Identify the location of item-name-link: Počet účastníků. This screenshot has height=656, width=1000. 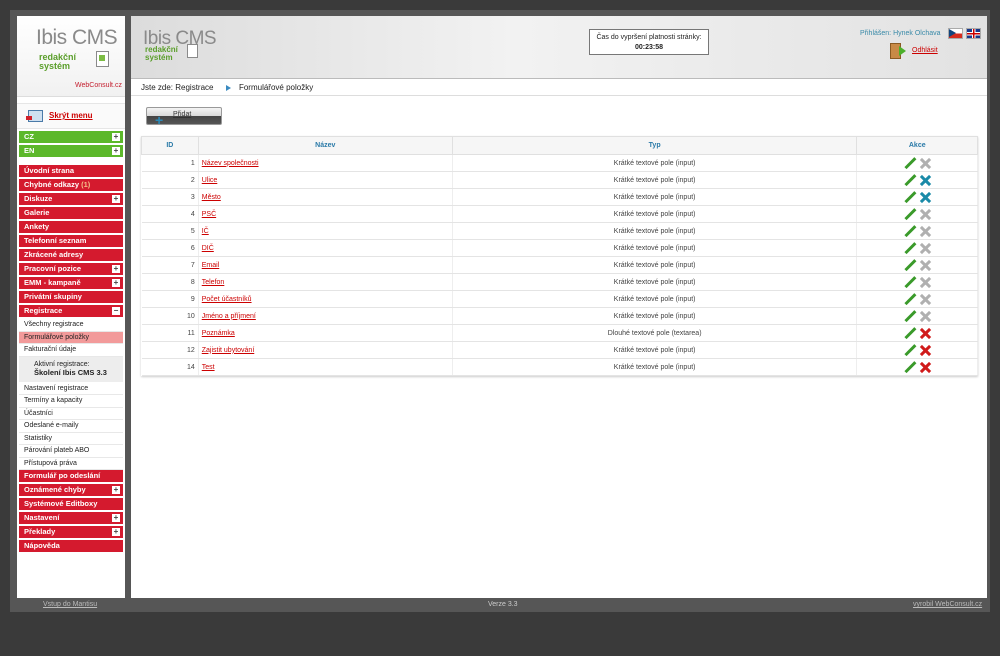
(227, 299).